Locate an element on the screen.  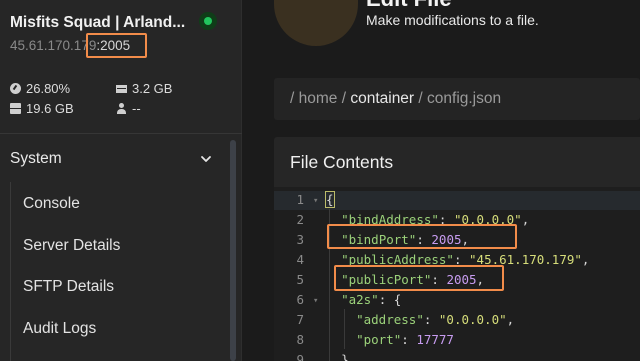
page-title: Edit File is located at coordinates (409, 6).